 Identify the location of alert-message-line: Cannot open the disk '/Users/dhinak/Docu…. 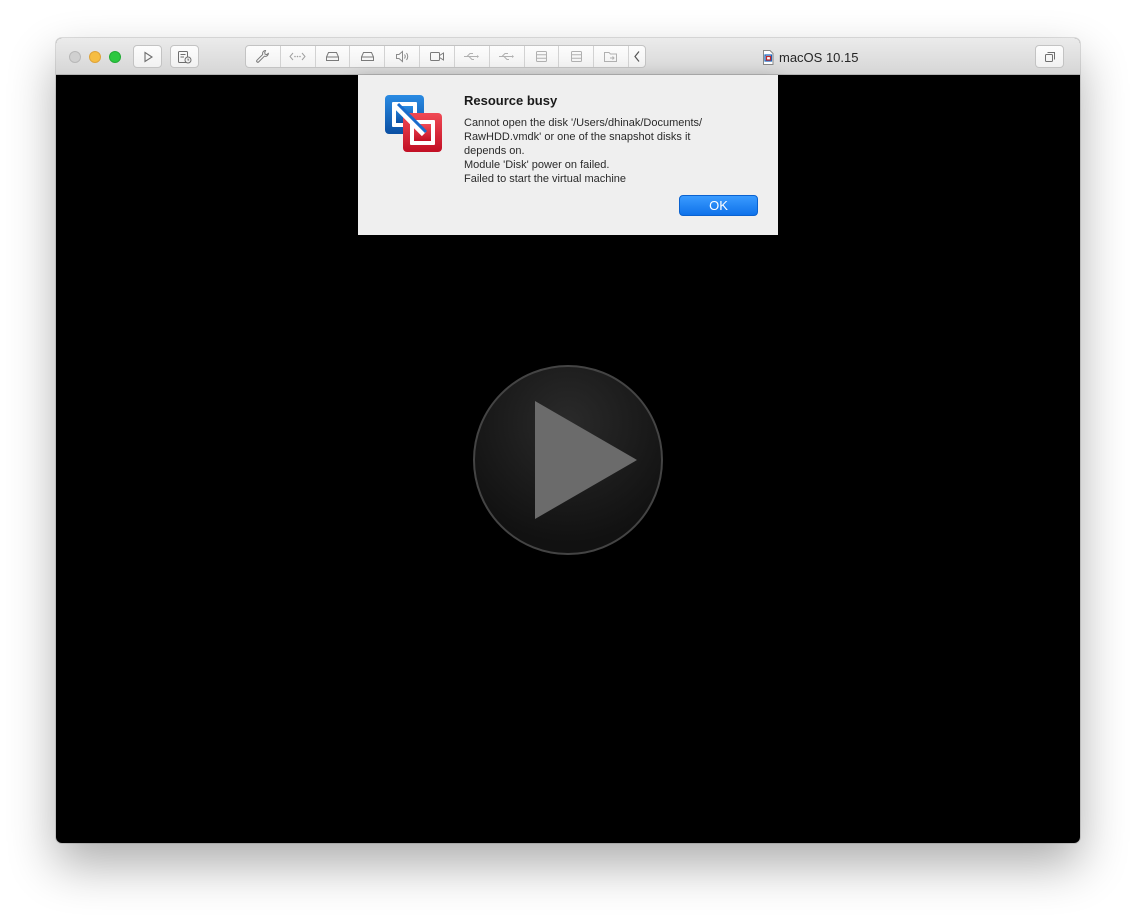
(583, 123).